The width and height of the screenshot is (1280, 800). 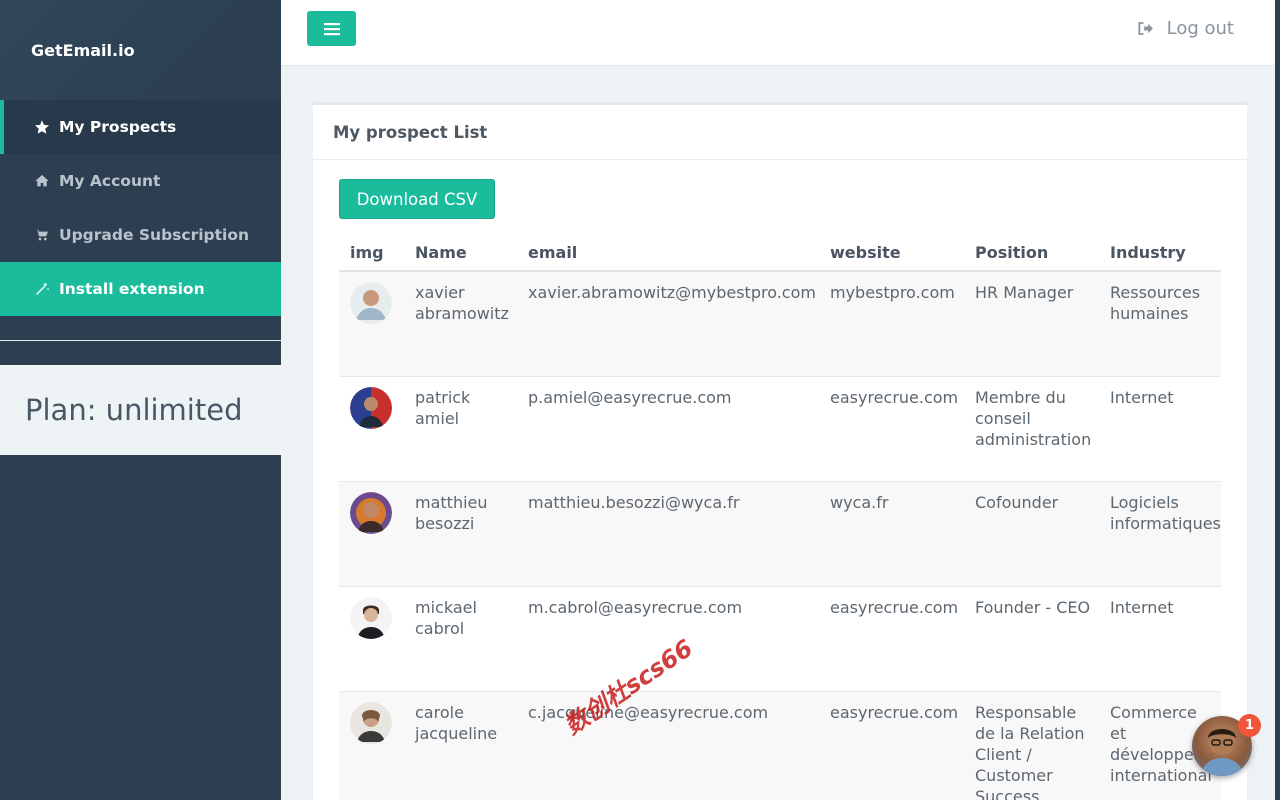 I want to click on cell-position: HR Manager, so click(x=1031, y=323).